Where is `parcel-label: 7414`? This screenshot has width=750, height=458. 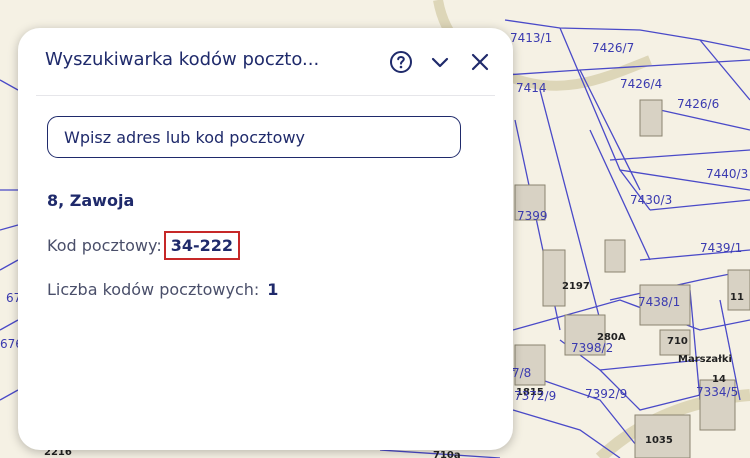 parcel-label: 7414 is located at coordinates (531, 88).